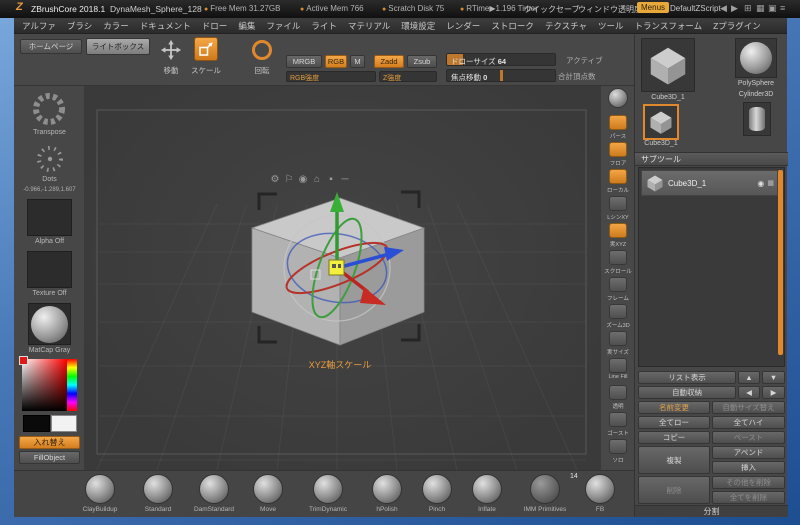 Image resolution: width=800 pixels, height=525 pixels. Describe the element at coordinates (487, 493) in the screenshot. I see `brush-inflate: Inflate` at that location.